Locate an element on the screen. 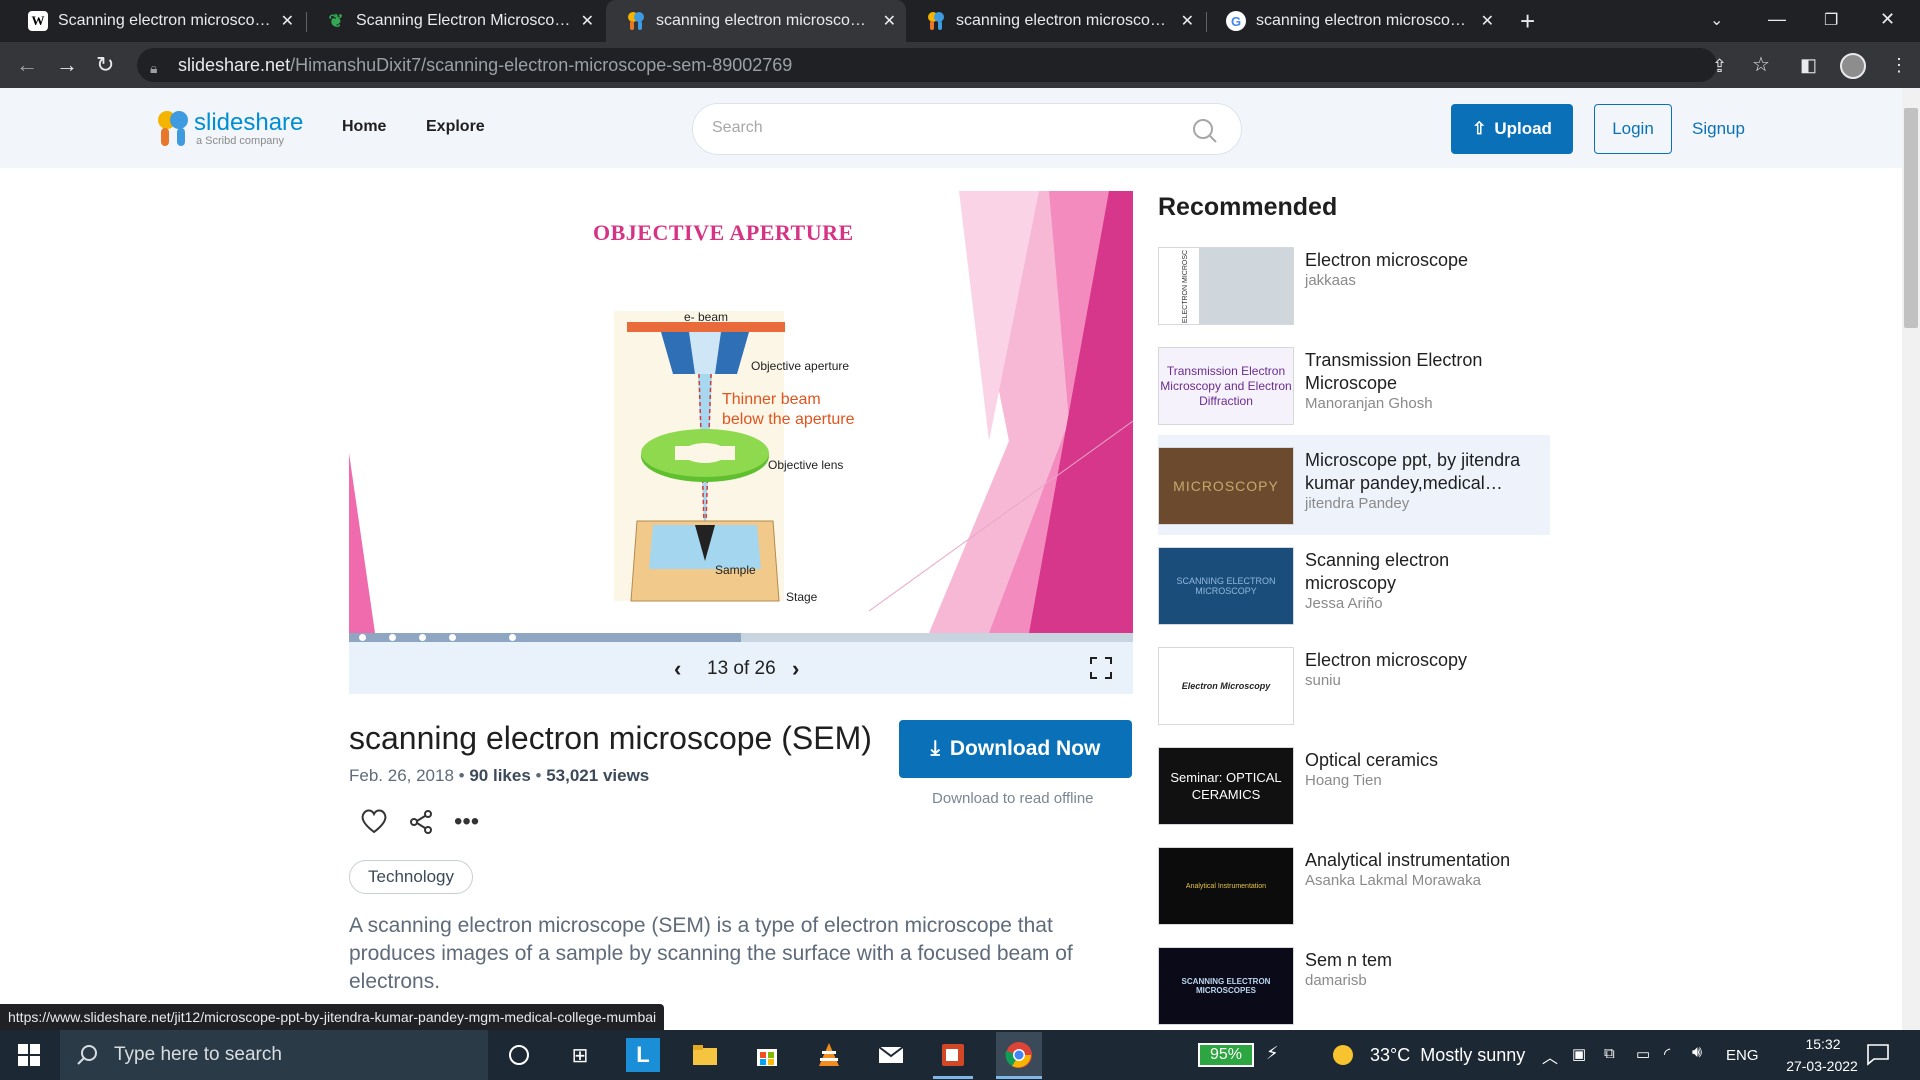  login-button: Login is located at coordinates (1633, 129).